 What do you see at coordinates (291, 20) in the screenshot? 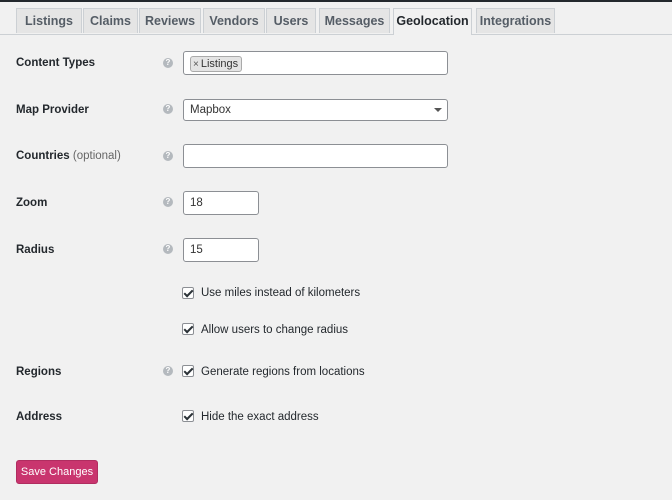
I see `tab-users: Users` at bounding box center [291, 20].